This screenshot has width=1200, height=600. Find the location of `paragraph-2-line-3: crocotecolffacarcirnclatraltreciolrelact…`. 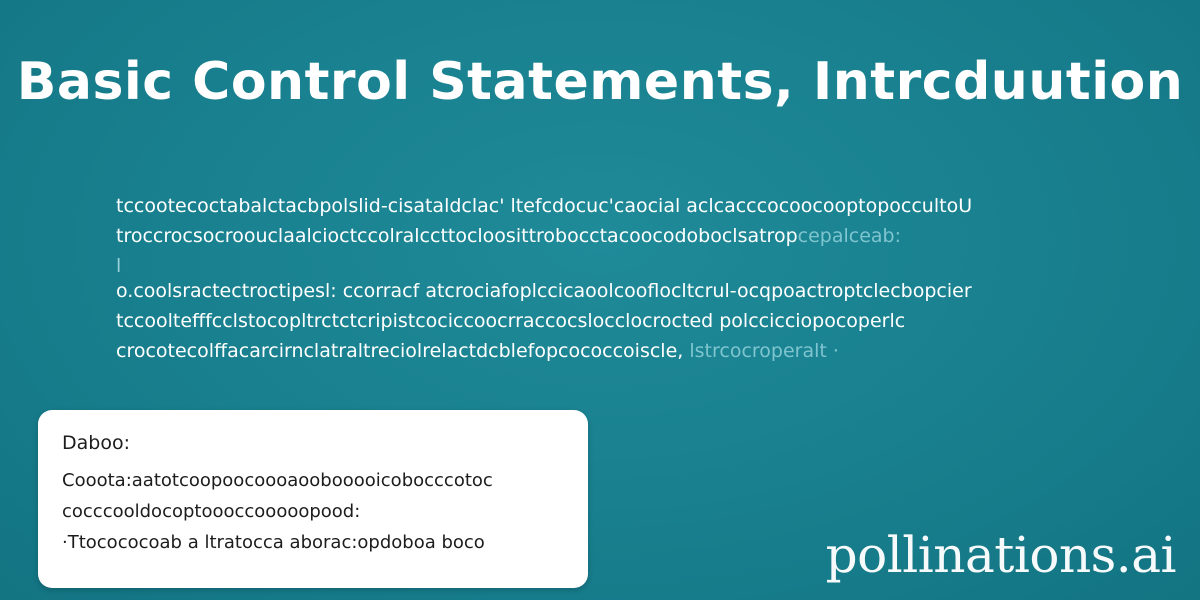

paragraph-2-line-3: crocotecolffacarcirnclatraltreciolrelact… is located at coordinates (596, 351).